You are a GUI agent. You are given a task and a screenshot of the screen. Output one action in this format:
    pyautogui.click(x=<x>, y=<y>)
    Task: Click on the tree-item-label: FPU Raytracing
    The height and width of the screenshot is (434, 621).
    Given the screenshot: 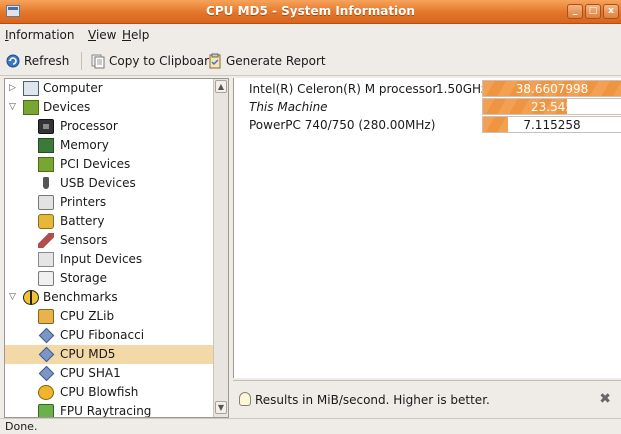 What is the action you would take?
    pyautogui.click(x=106, y=411)
    